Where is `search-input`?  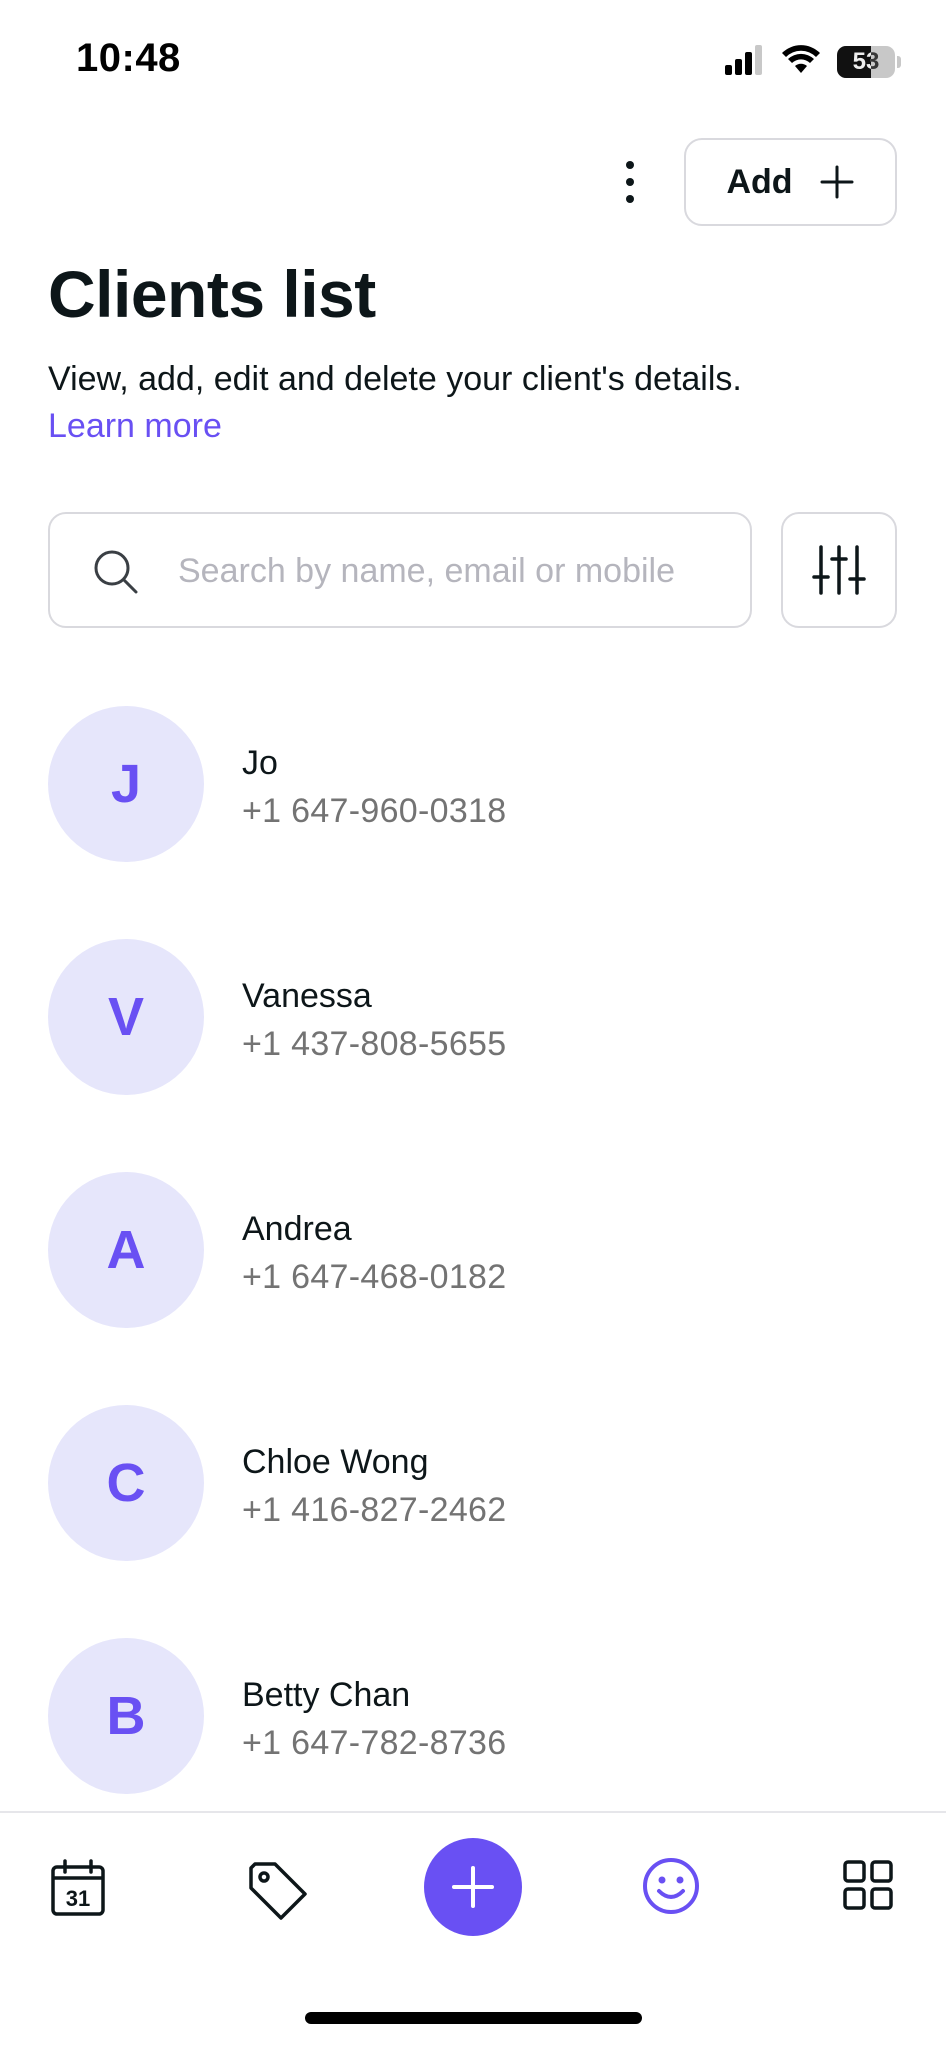
search-input is located at coordinates (458, 571).